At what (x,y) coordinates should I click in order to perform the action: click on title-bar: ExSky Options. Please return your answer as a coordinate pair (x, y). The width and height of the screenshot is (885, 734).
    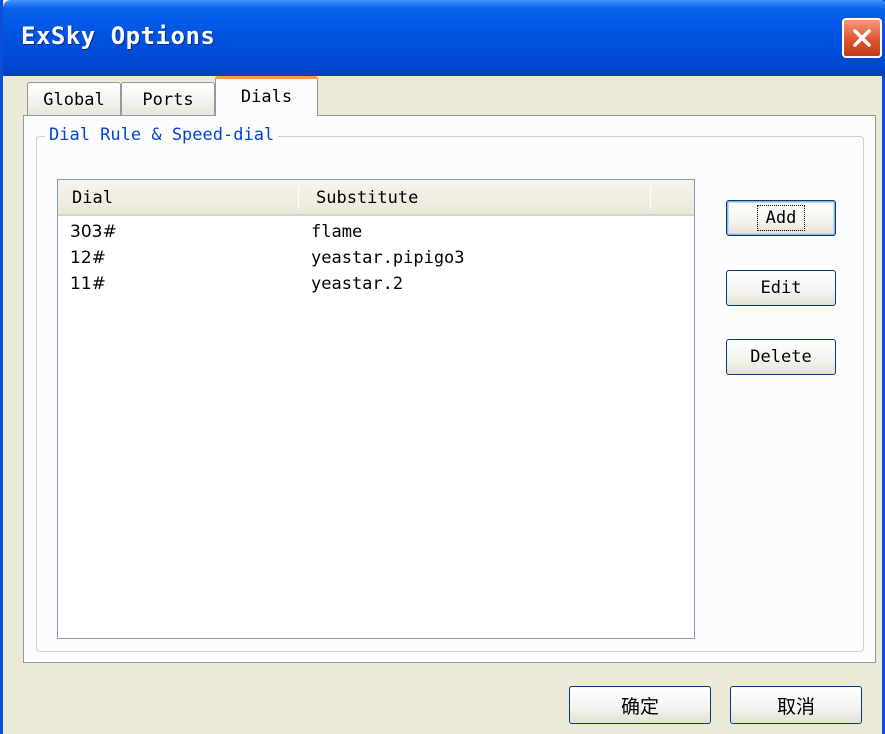
    Looking at the image, I should click on (444, 38).